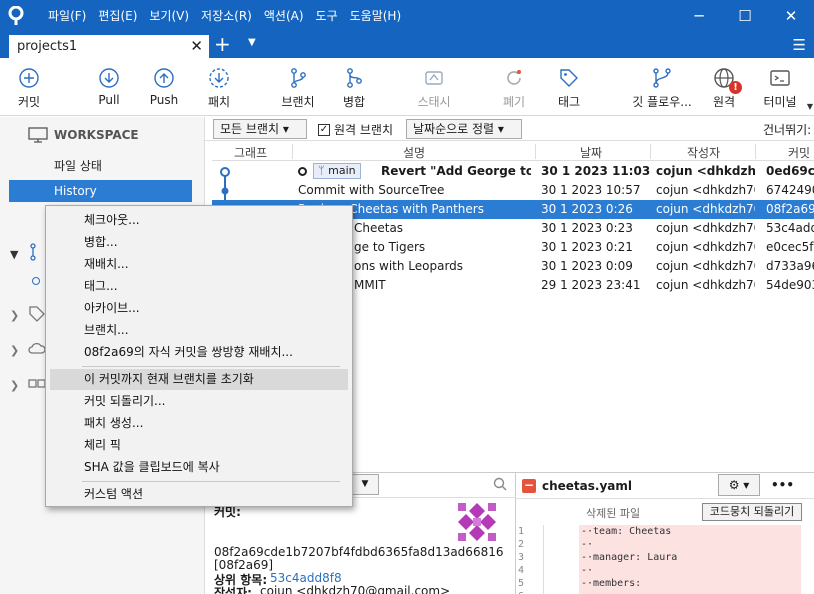 This screenshot has width=814, height=594. I want to click on remote-branches-checkbox: ✓ 원격 브랜치, so click(355, 129).